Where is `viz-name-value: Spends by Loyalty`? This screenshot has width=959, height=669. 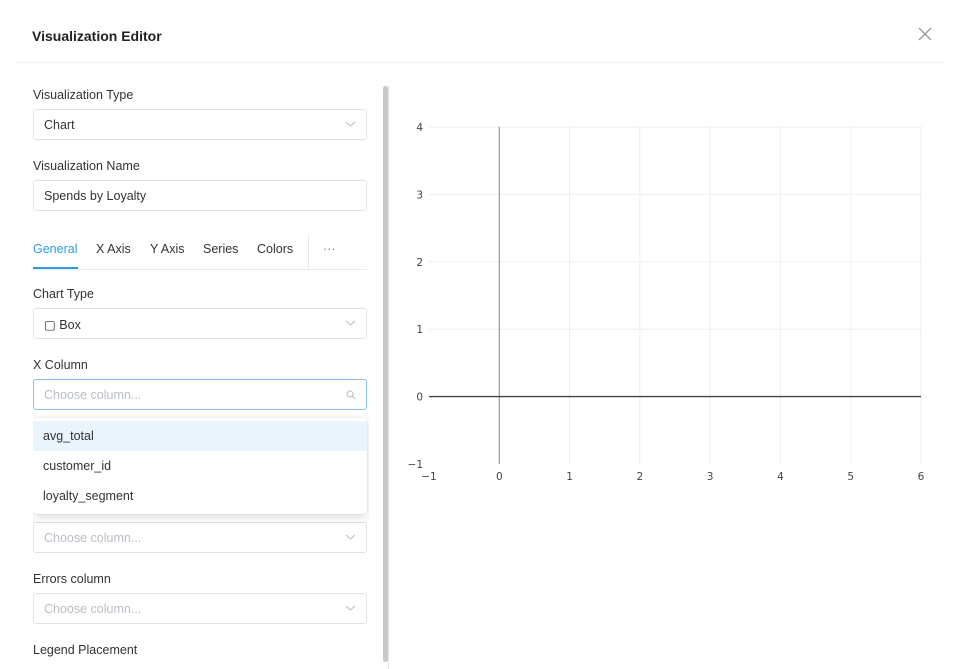
viz-name-value: Spends by Loyalty is located at coordinates (95, 196).